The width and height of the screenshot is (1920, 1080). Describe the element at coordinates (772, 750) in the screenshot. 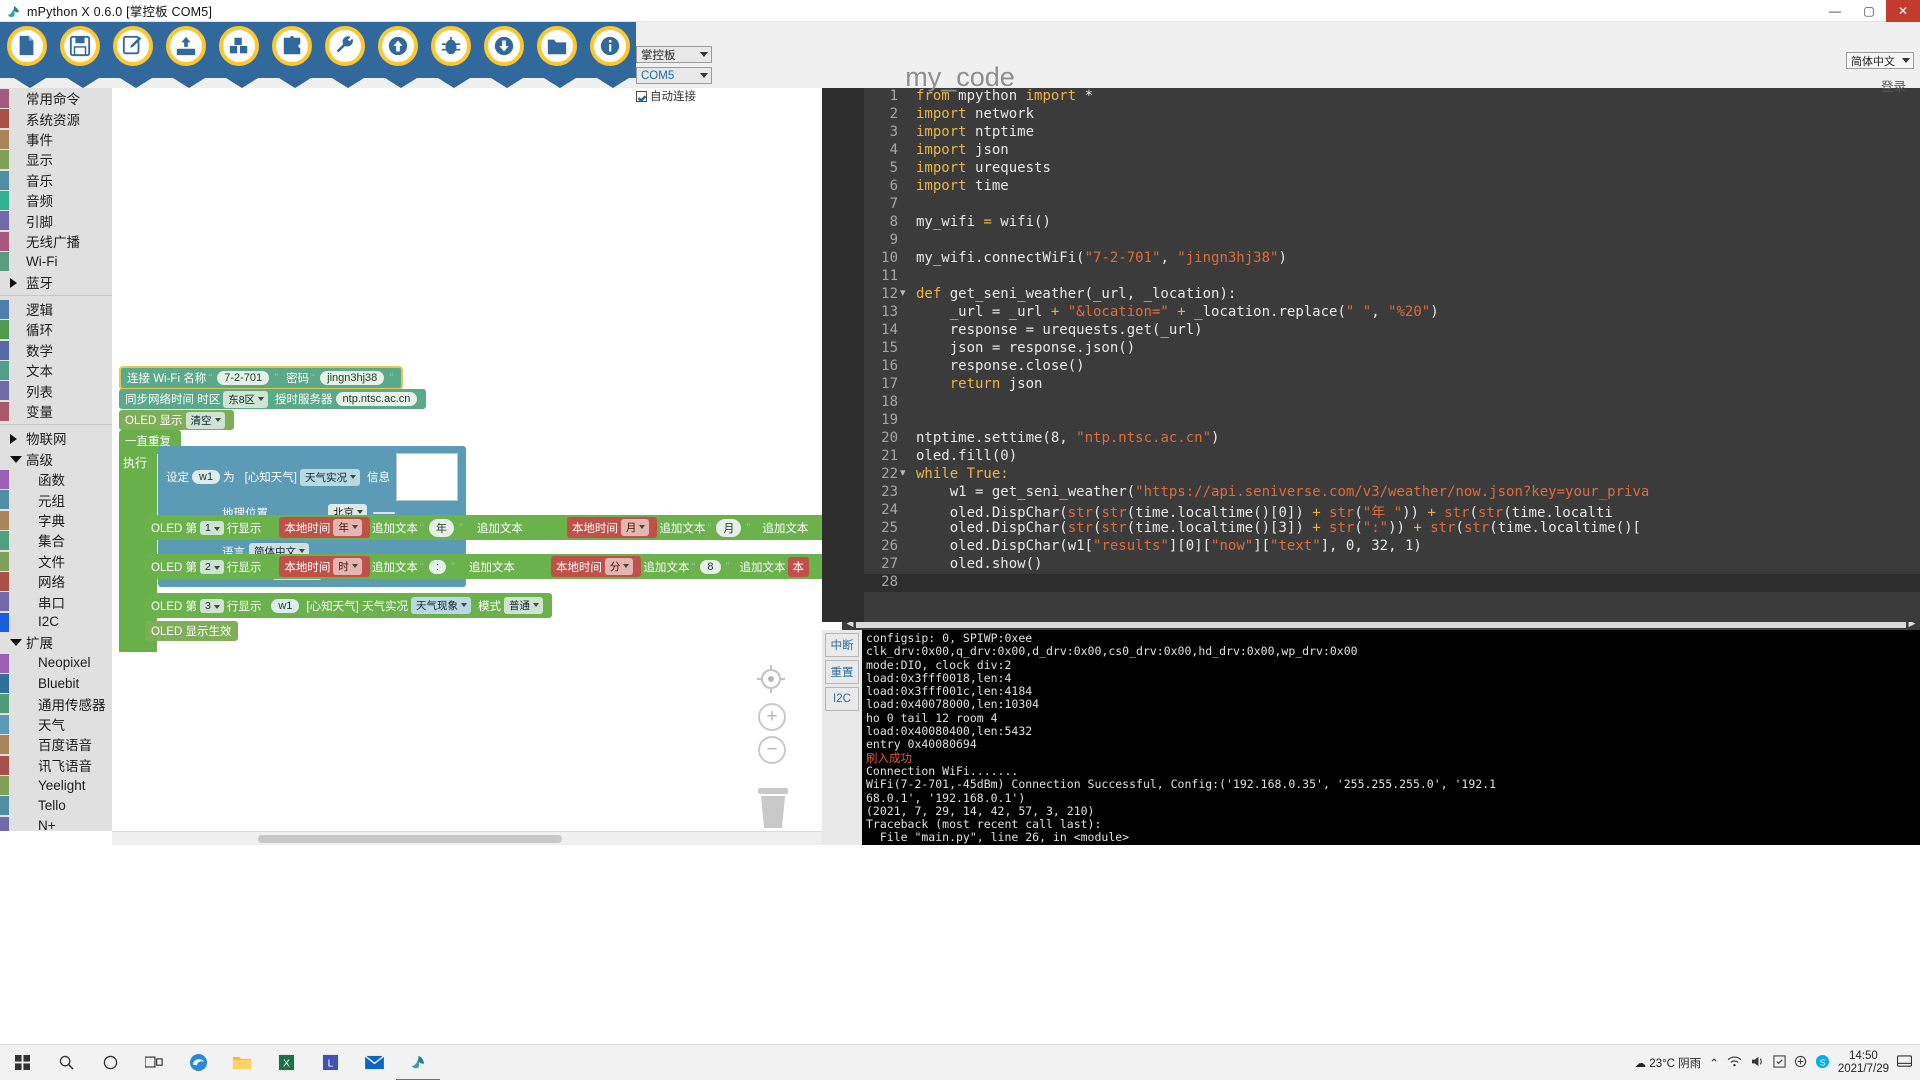

I see `zoom-out-icon: −` at that location.